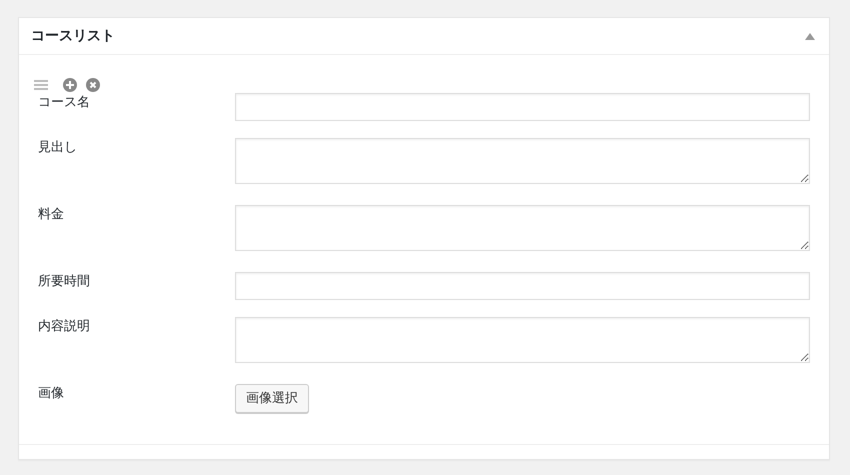 The image size is (850, 475). Describe the element at coordinates (41, 85) in the screenshot. I see `drag-handle-icon` at that location.